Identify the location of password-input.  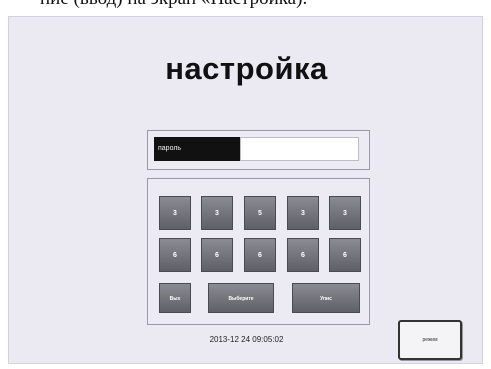
(299, 149).